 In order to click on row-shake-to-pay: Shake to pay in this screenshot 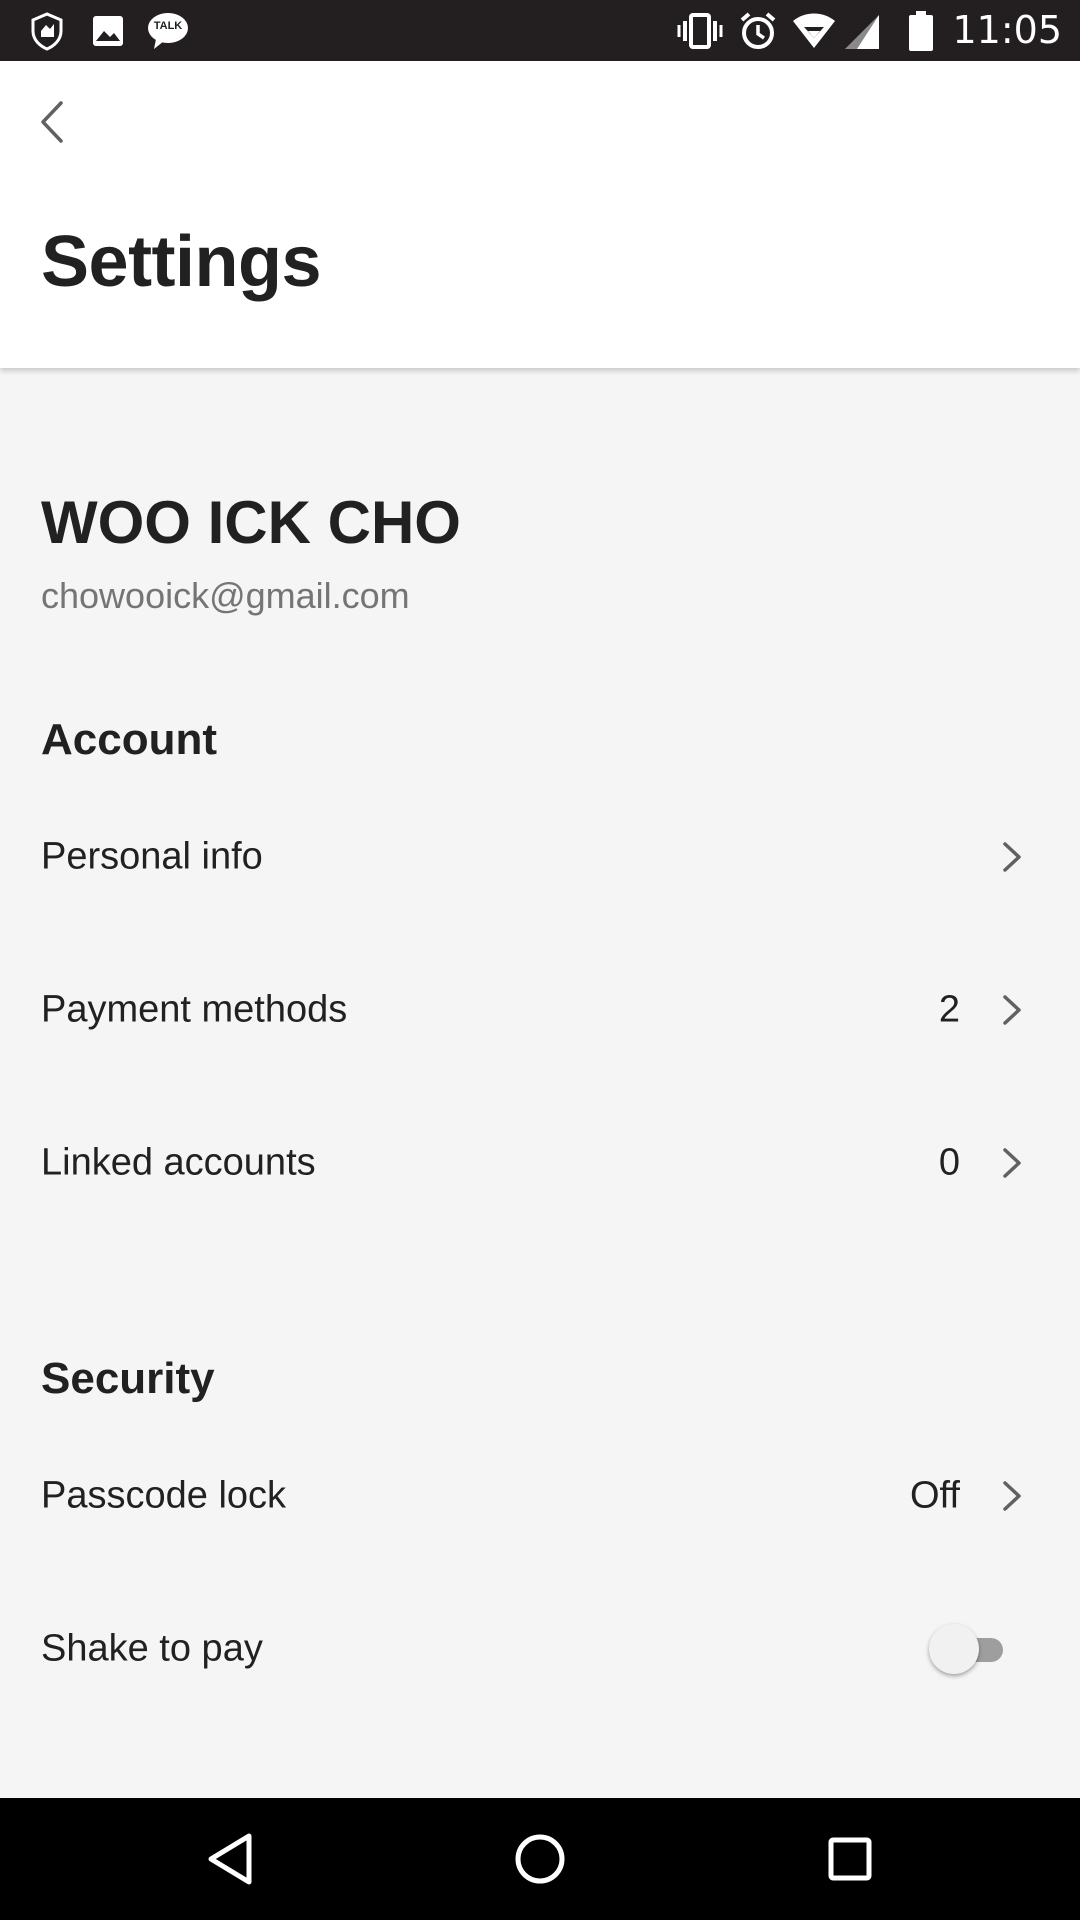, I will do `click(540, 1649)`.